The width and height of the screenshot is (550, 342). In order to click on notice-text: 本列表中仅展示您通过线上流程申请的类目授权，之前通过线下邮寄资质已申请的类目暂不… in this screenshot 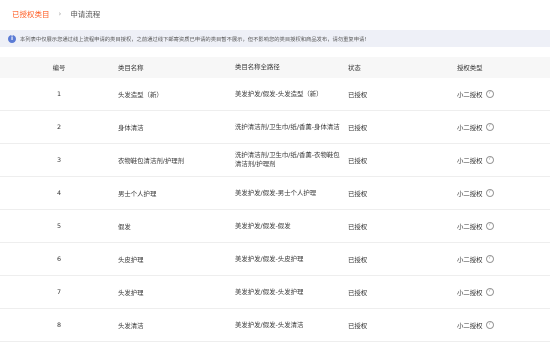, I will do `click(193, 39)`.